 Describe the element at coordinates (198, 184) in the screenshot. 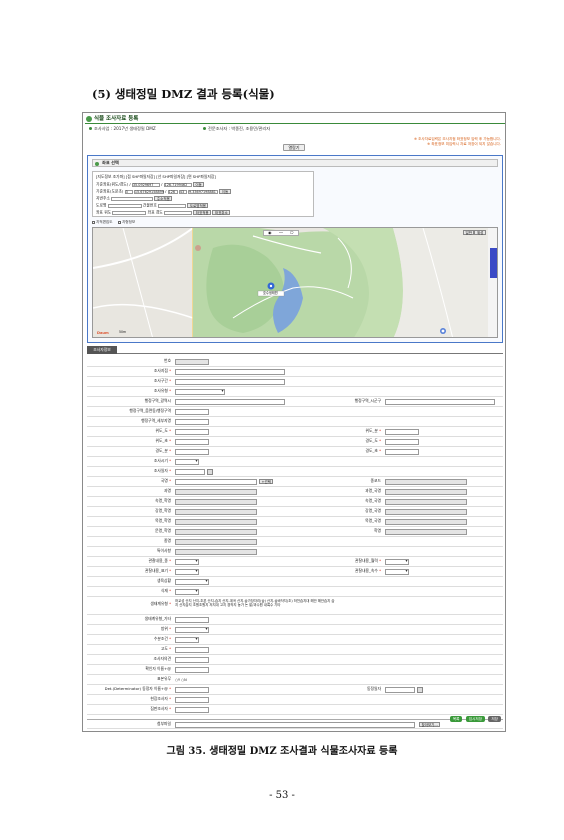

I see `start-move-button: 이동` at that location.